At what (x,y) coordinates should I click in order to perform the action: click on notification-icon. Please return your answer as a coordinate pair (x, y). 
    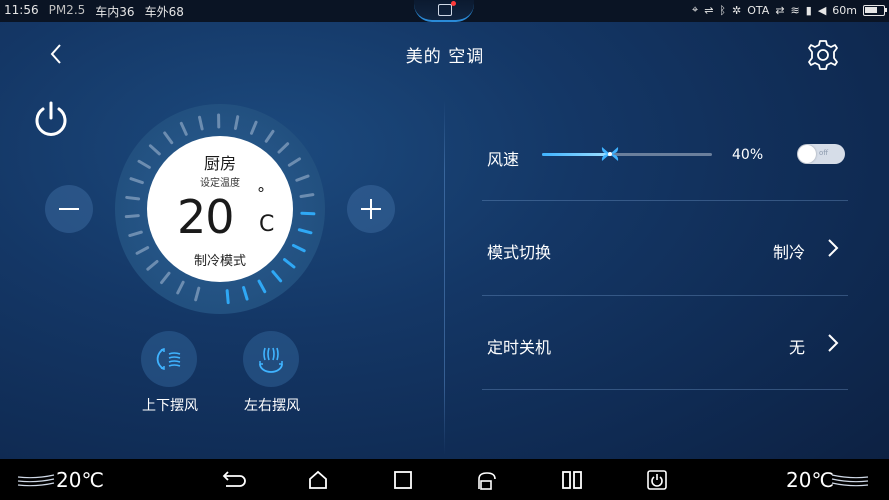
    Looking at the image, I should click on (447, 8).